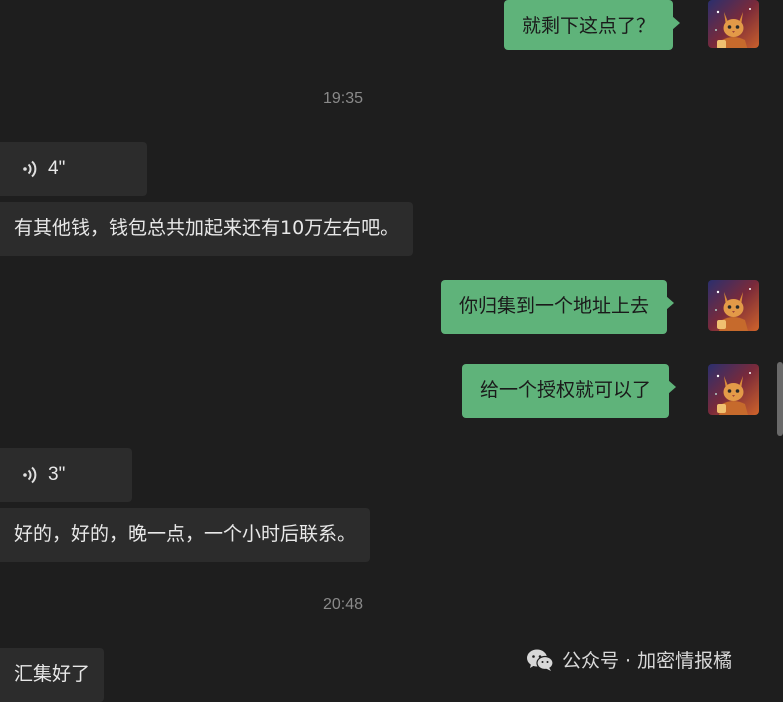  I want to click on message-text: 汇集好了, so click(52, 674).